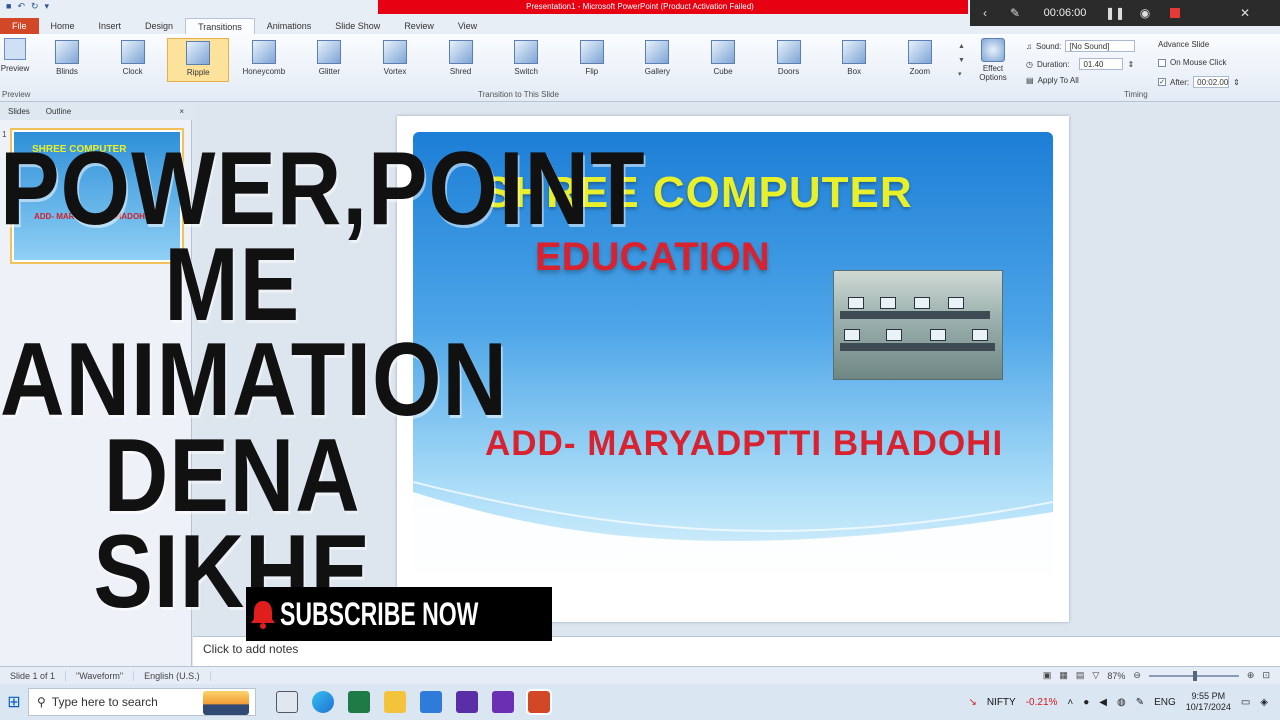 The width and height of the screenshot is (1280, 720). Describe the element at coordinates (1137, 675) in the screenshot. I see `zoom-out-icon: ⊖` at that location.